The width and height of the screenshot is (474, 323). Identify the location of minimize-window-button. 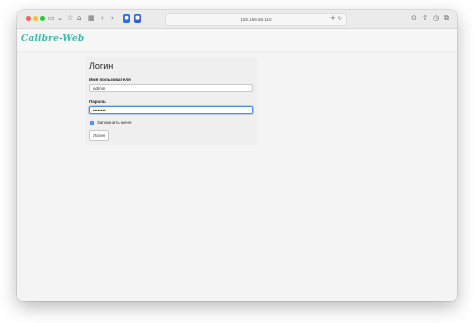
(35, 18).